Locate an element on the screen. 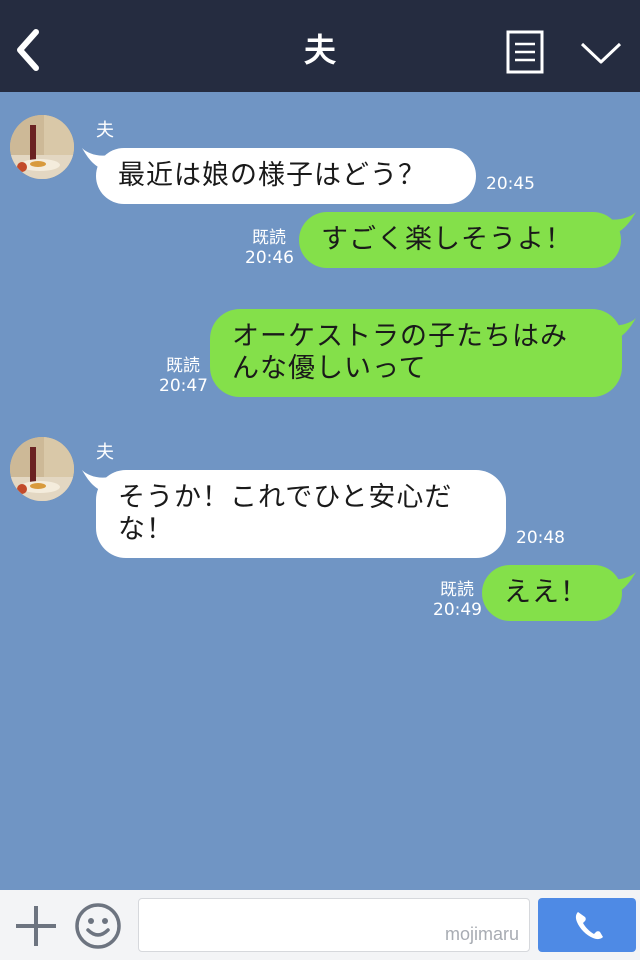  list-icon is located at coordinates (525, 52).